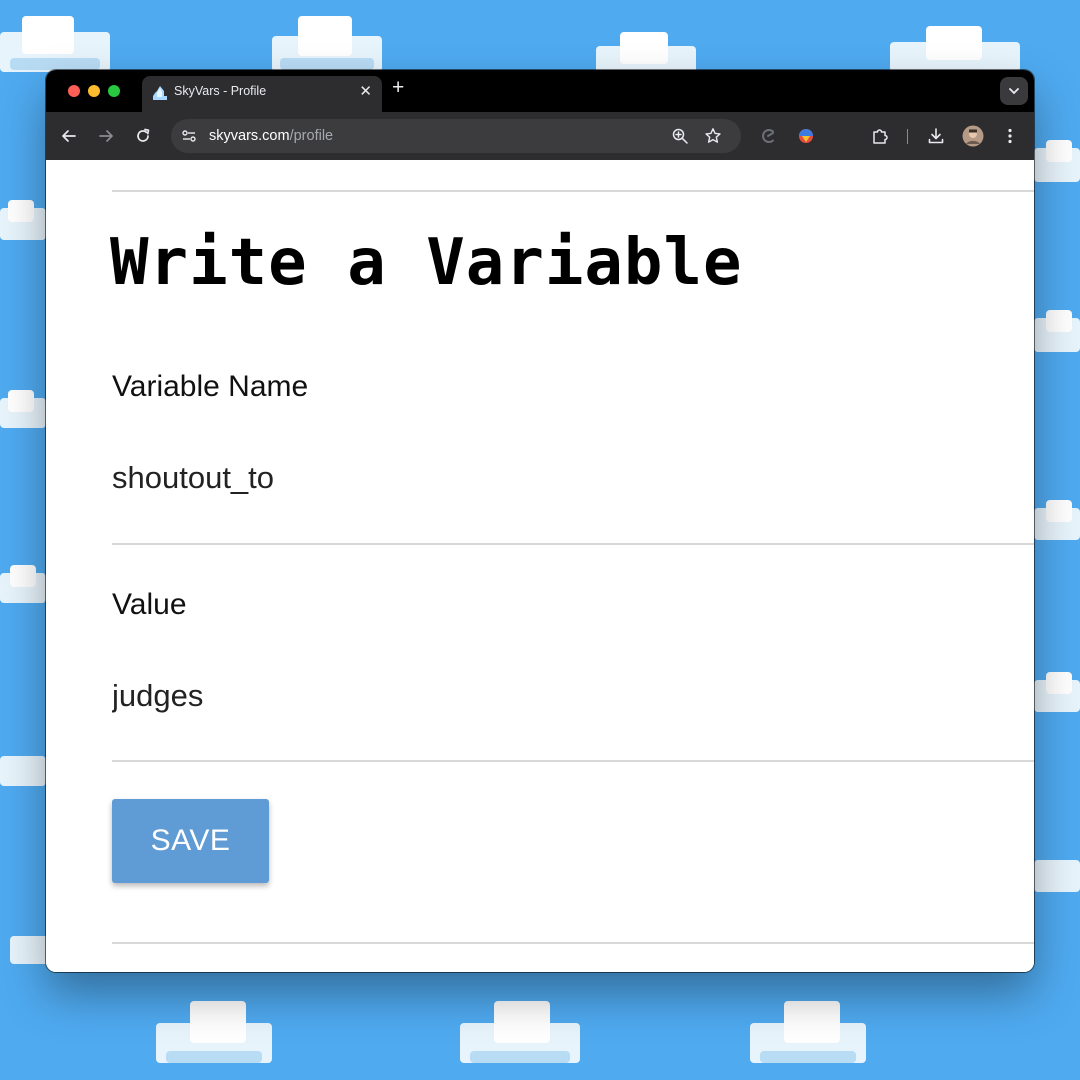 This screenshot has height=1080, width=1080. I want to click on browser-toolbar: skyvars.com/profile, so click(540, 136).